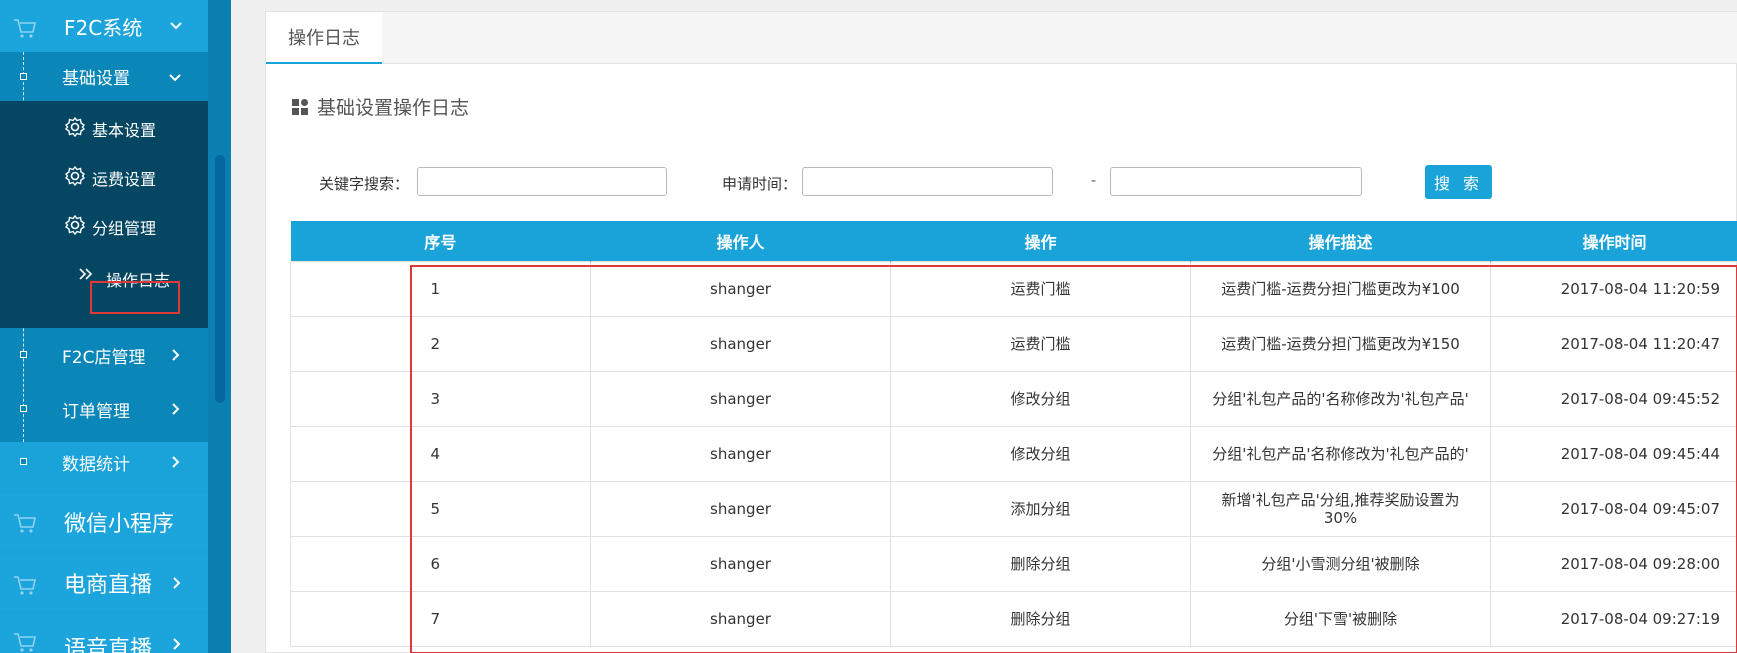  I want to click on cell-description: 分组'礼包产品'名称修改为'礼包产品的', so click(1340, 453).